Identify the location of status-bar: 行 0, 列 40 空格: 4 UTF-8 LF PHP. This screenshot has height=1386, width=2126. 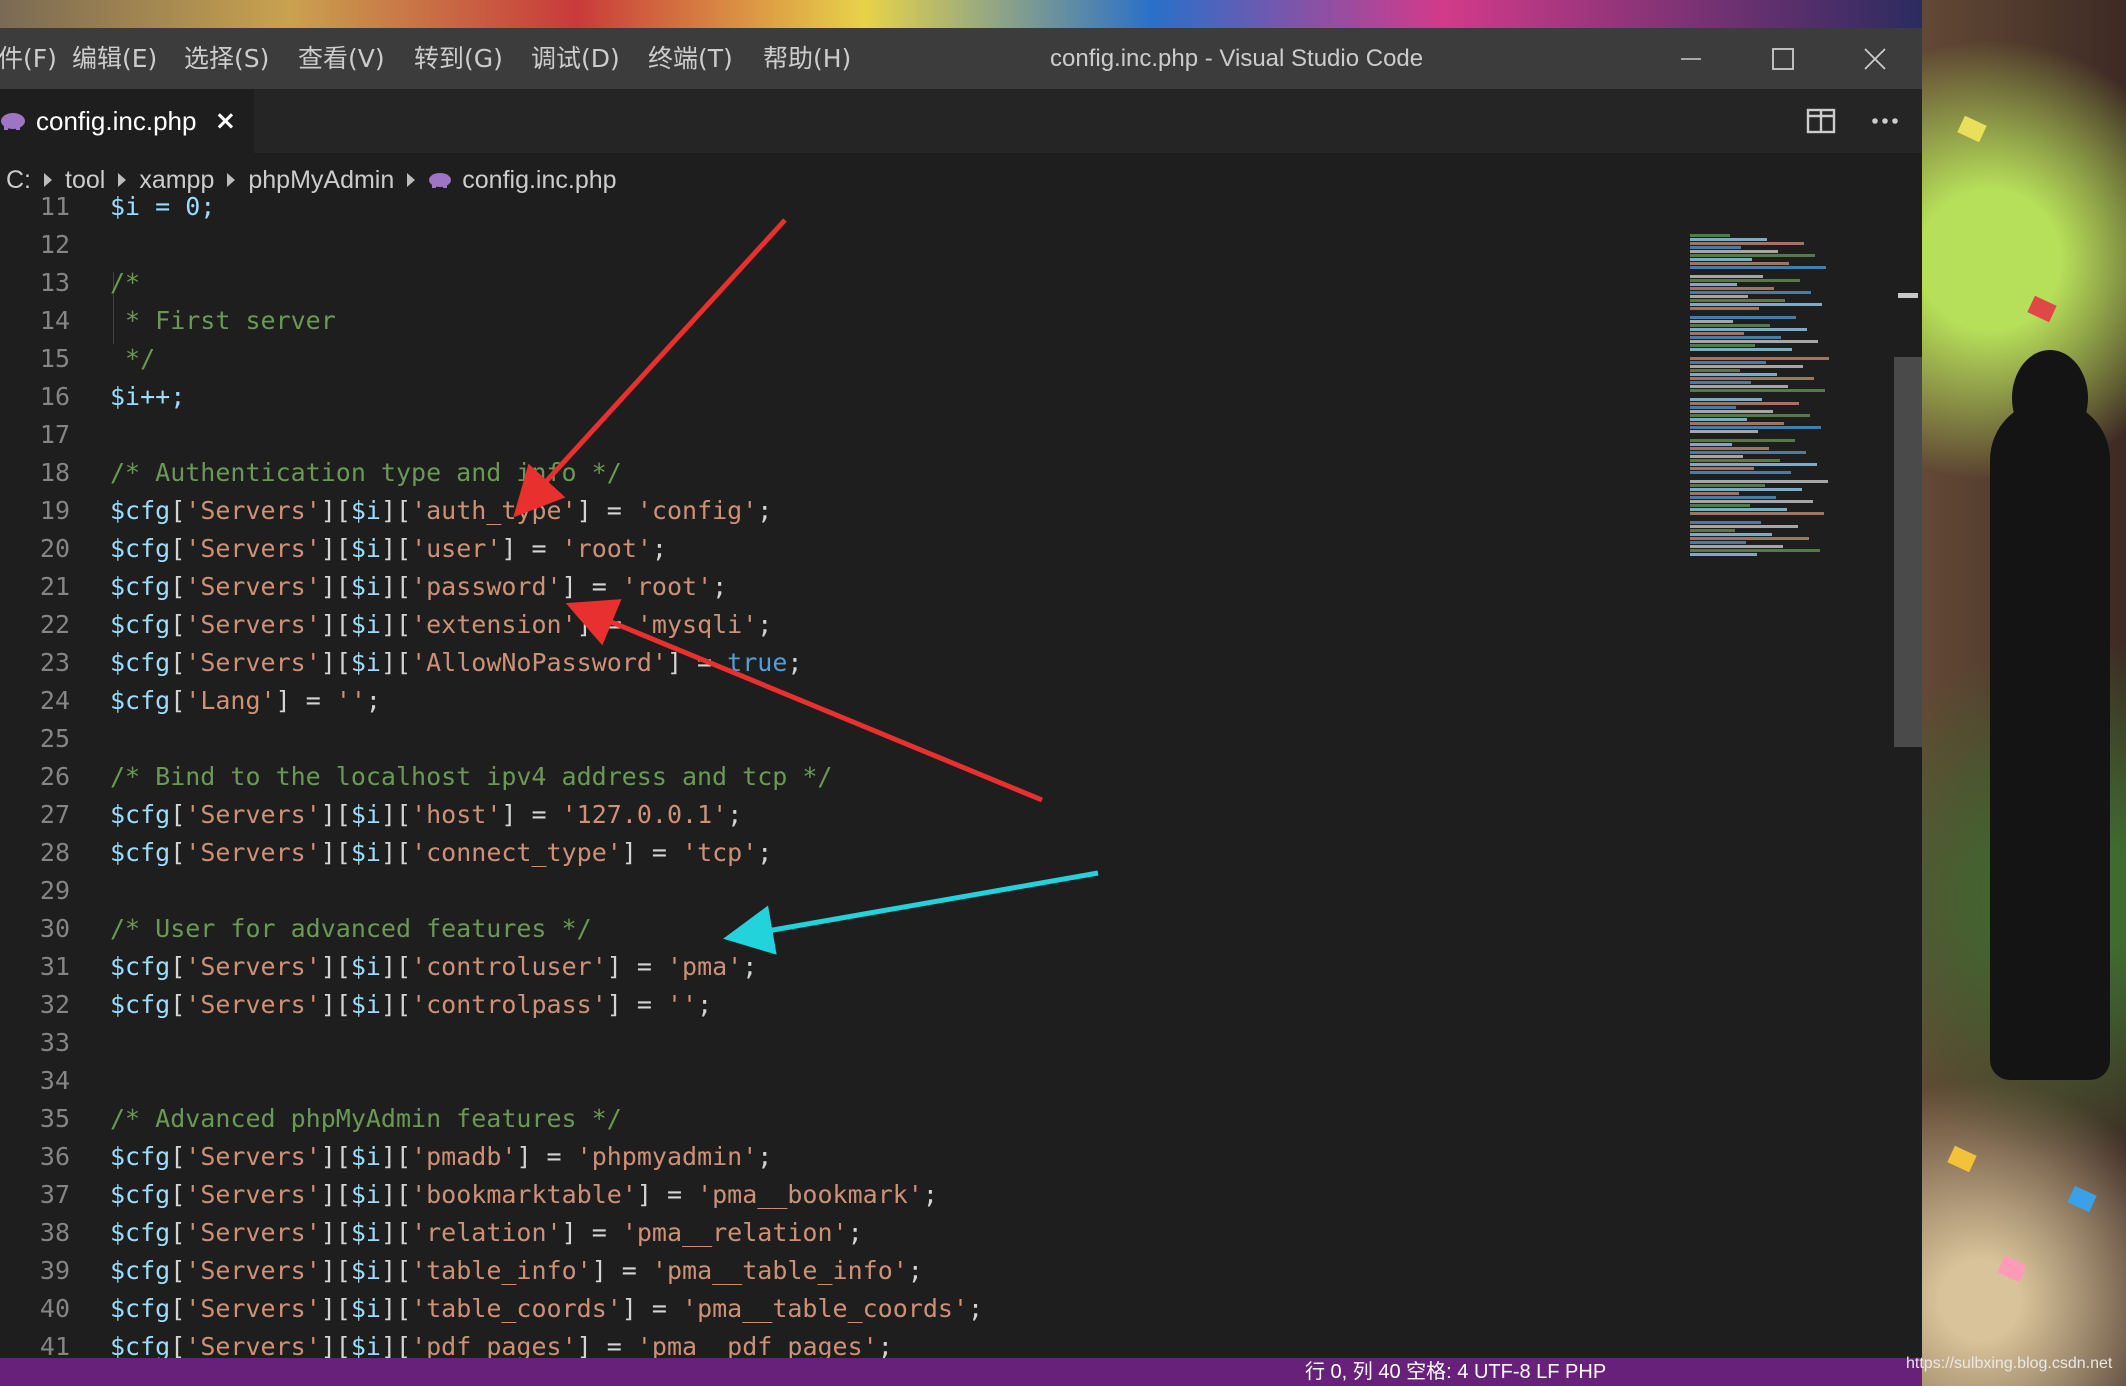
(961, 1372).